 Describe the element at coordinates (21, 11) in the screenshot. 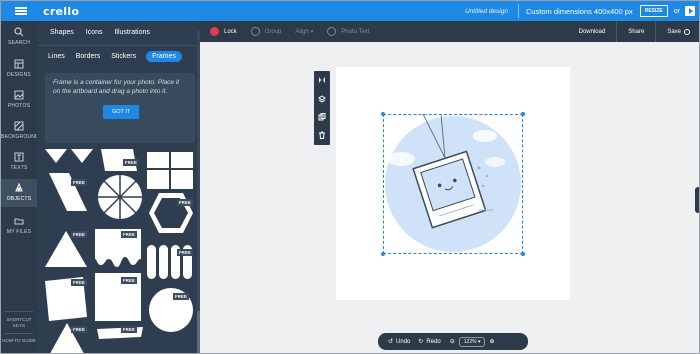

I see `menu-icon` at that location.